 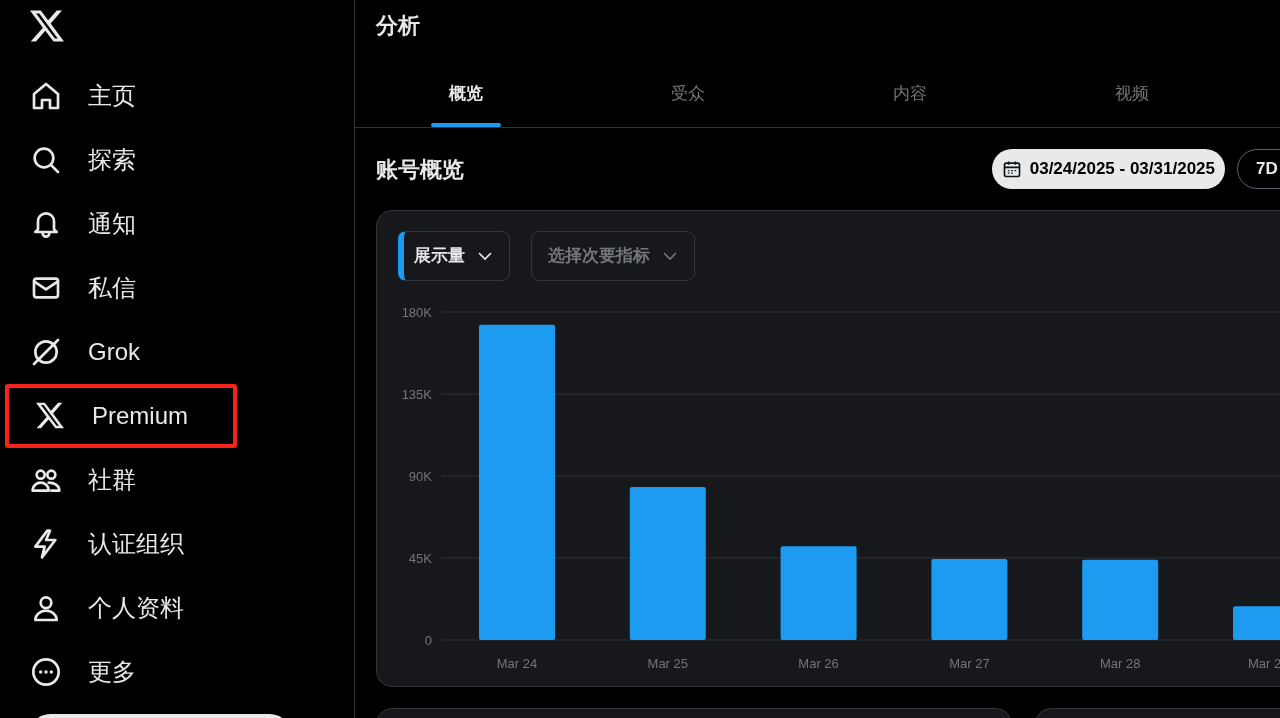 I want to click on tab: 视频, so click(x=1132, y=93).